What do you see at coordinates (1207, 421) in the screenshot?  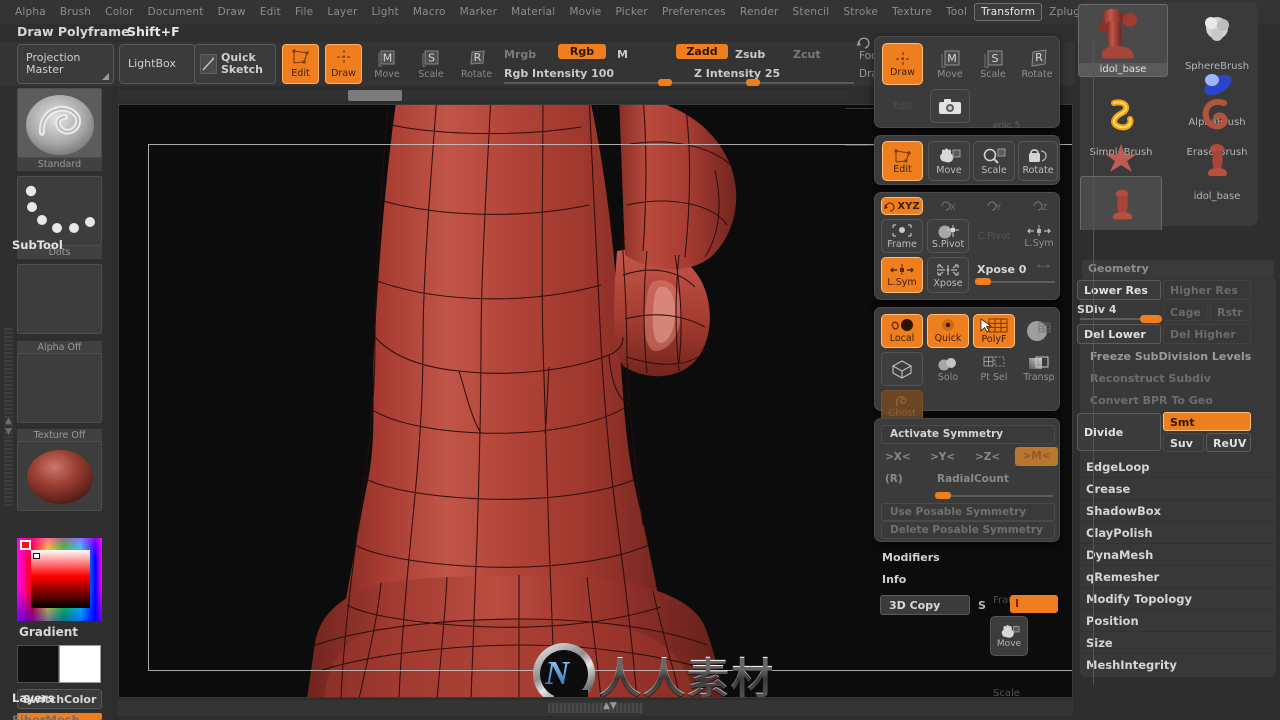 I see `smt-button: Smt` at bounding box center [1207, 421].